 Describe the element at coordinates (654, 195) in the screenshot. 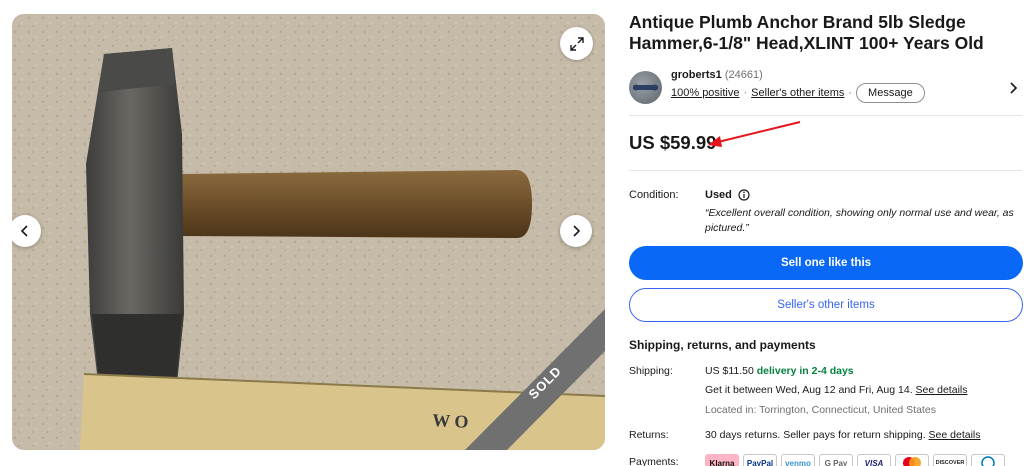

I see `condition-label: Condition:` at that location.